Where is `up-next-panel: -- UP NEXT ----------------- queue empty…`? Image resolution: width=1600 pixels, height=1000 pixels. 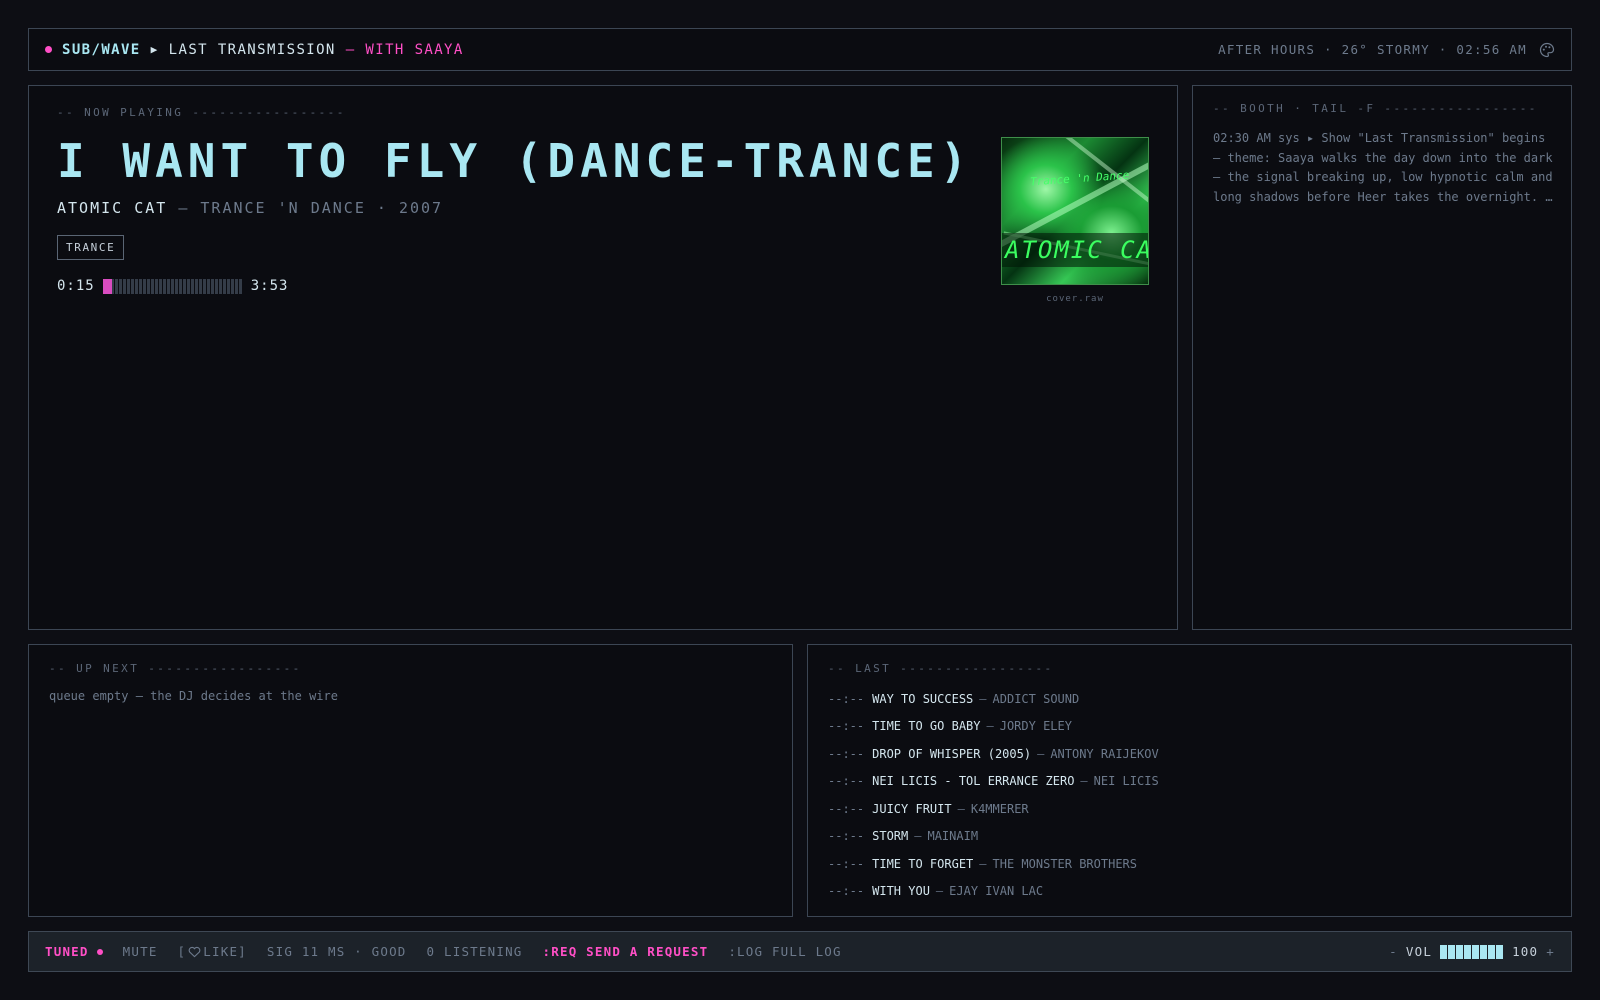
up-next-panel: -- UP NEXT ----------------- queue empty… is located at coordinates (410, 780).